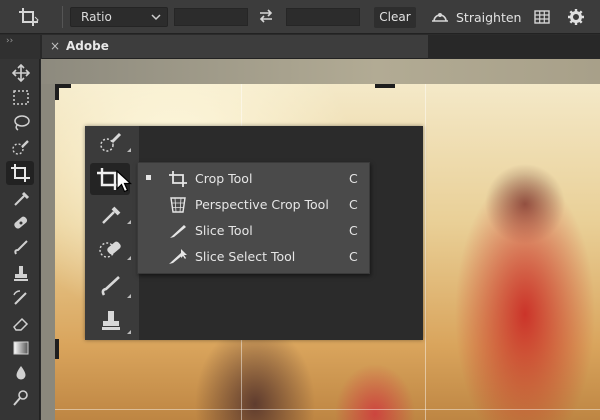 The height and width of the screenshot is (420, 600). Describe the element at coordinates (385, 86) in the screenshot. I see `crop-handle-top-center` at that location.